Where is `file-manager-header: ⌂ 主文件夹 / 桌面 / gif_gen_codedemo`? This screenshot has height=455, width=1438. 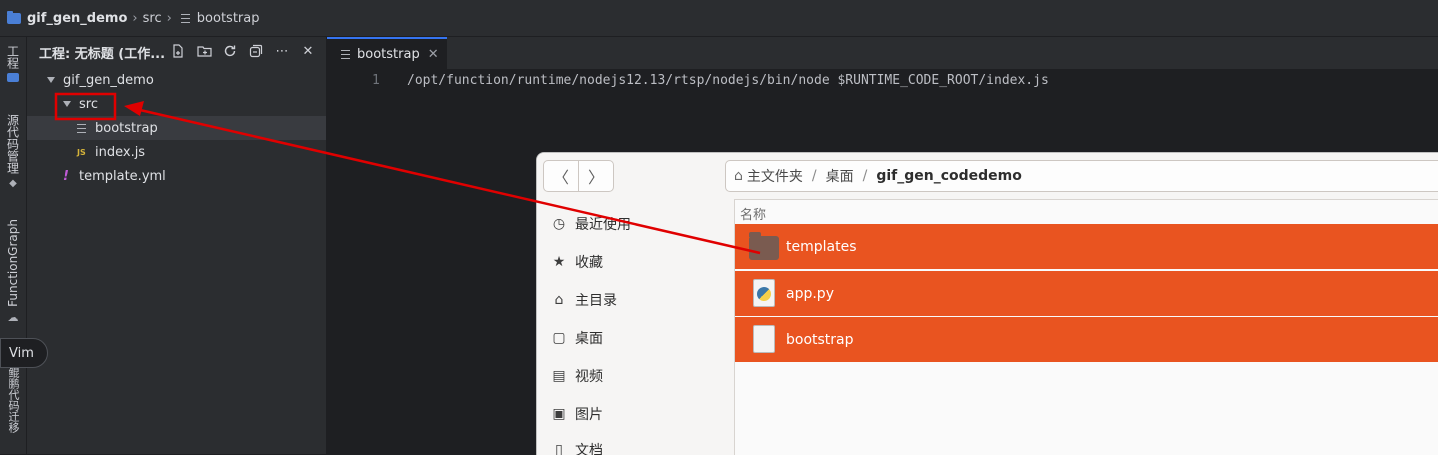
file-manager-header: ⌂ 主文件夹 / 桌面 / gif_gen_codedemo is located at coordinates (1081, 176).